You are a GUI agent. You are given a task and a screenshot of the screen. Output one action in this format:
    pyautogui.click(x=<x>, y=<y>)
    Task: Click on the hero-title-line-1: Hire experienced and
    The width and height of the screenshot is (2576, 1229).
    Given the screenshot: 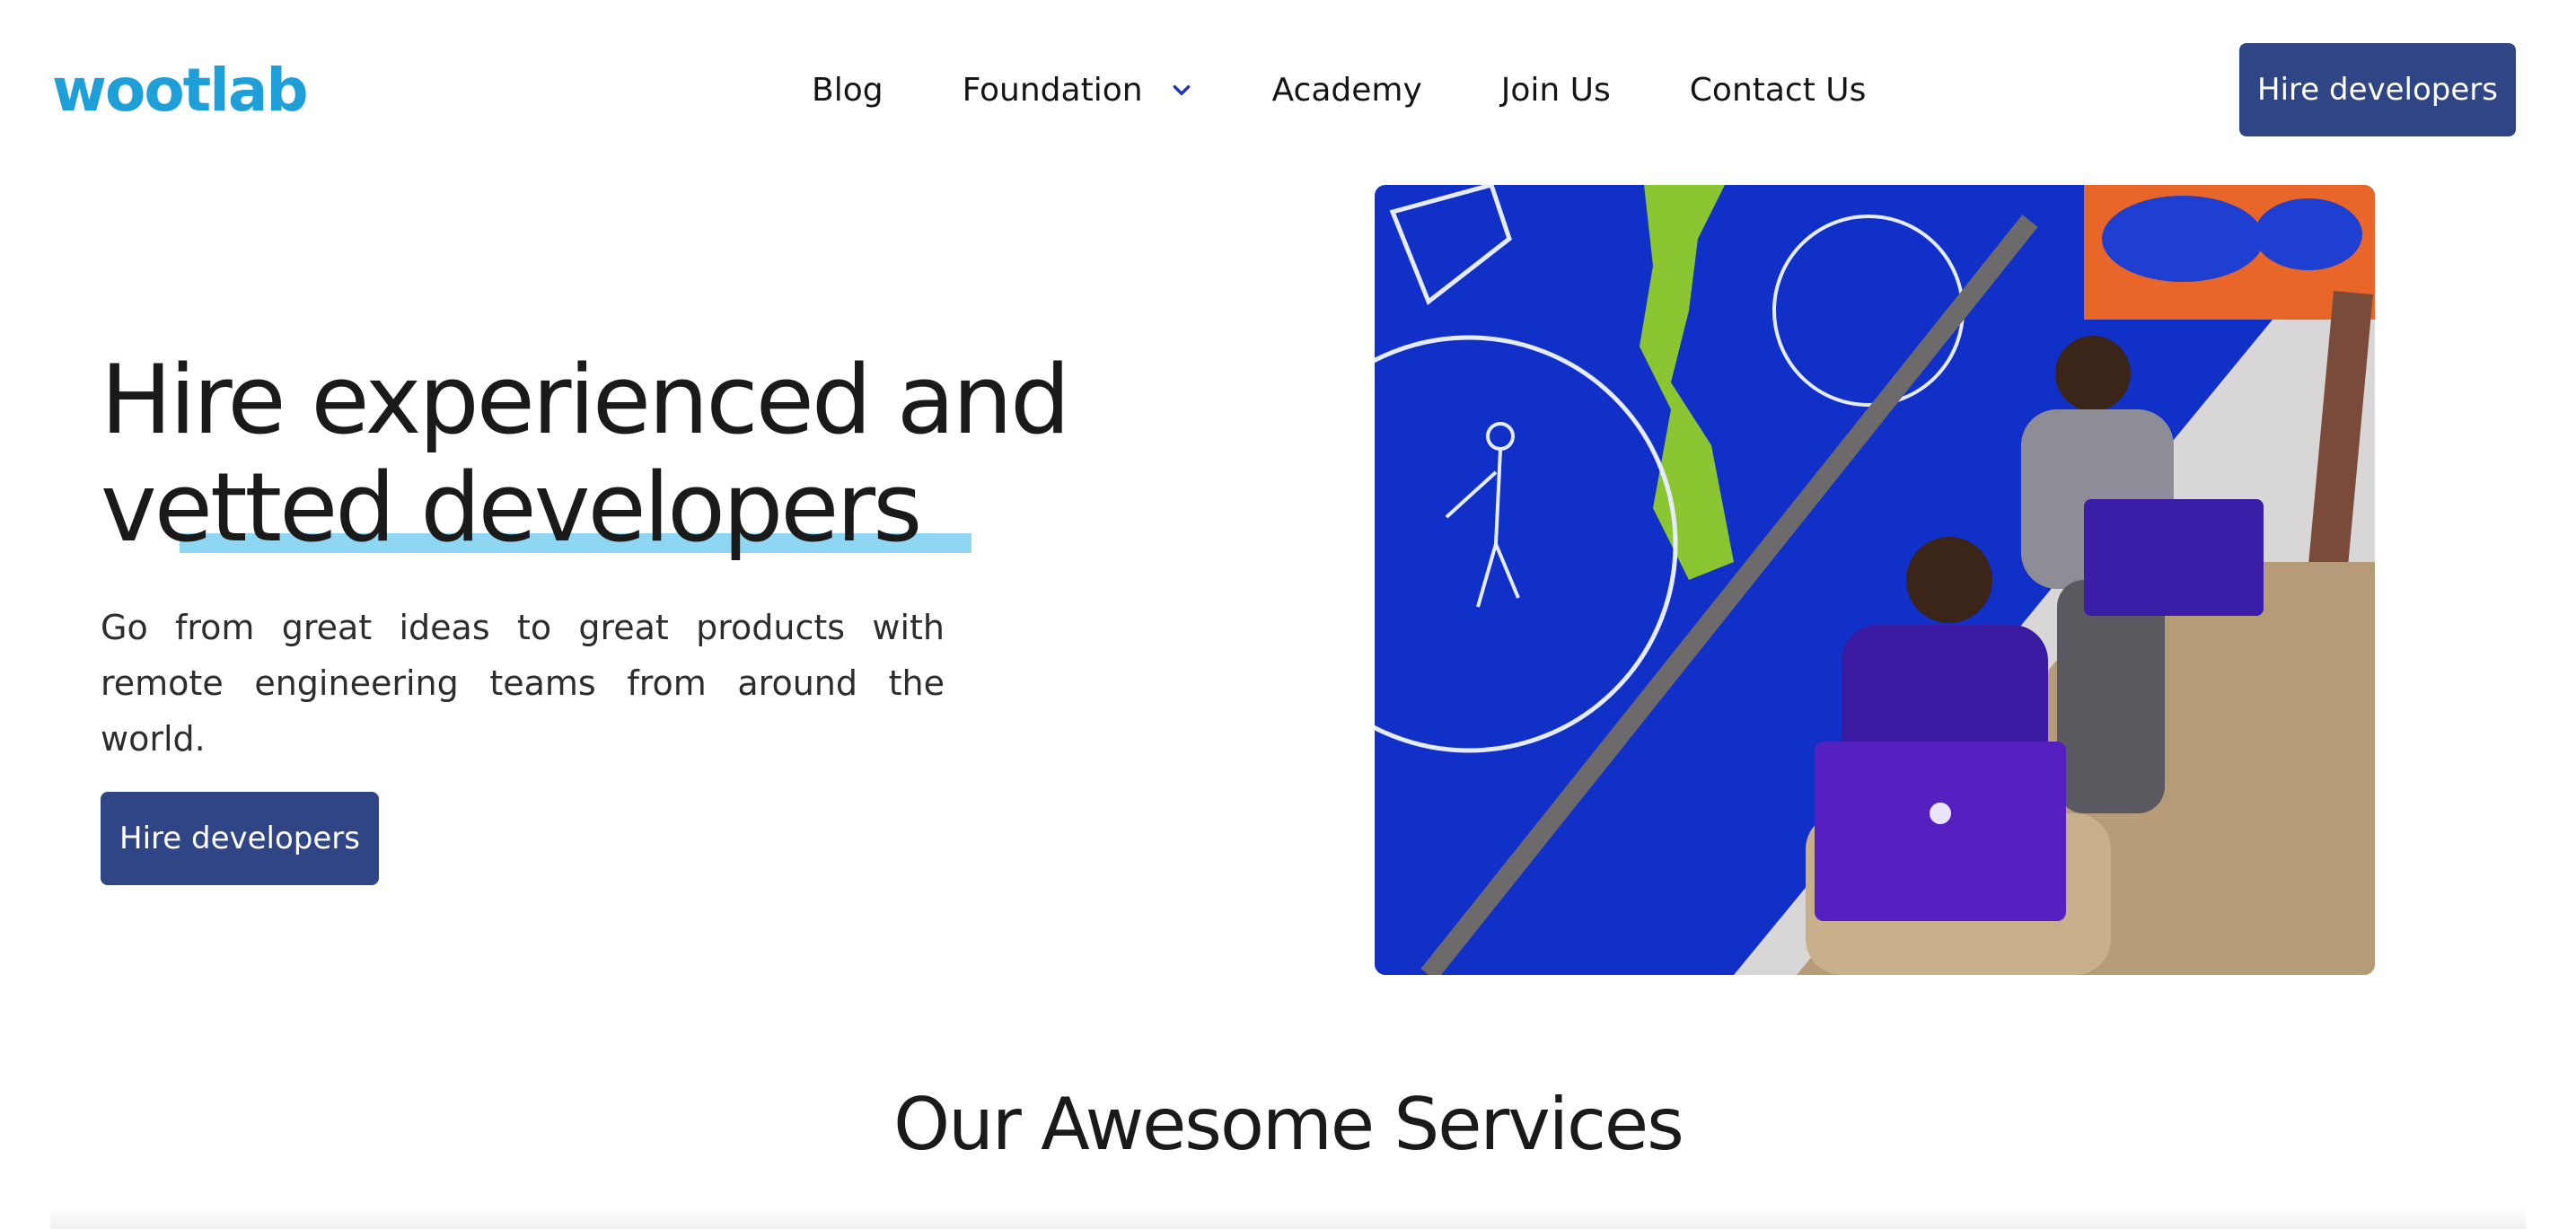 What is the action you would take?
    pyautogui.click(x=585, y=400)
    